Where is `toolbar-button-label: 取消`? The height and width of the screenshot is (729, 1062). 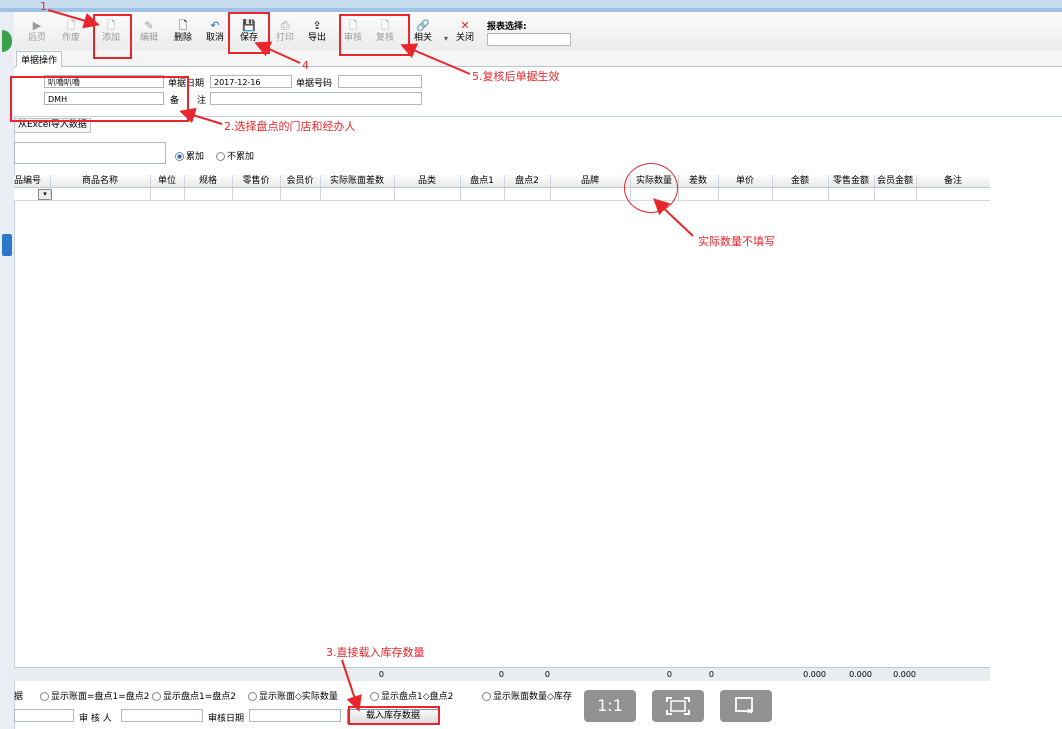 toolbar-button-label: 取消 is located at coordinates (214, 38).